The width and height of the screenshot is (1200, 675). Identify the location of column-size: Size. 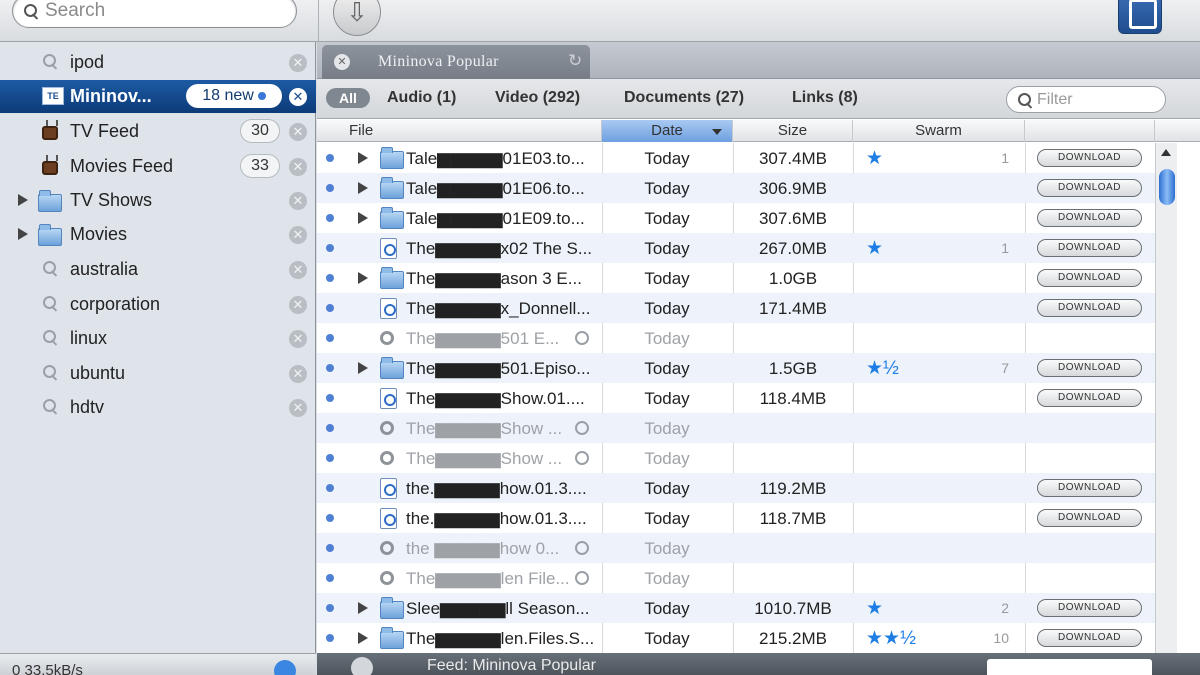
(793, 131).